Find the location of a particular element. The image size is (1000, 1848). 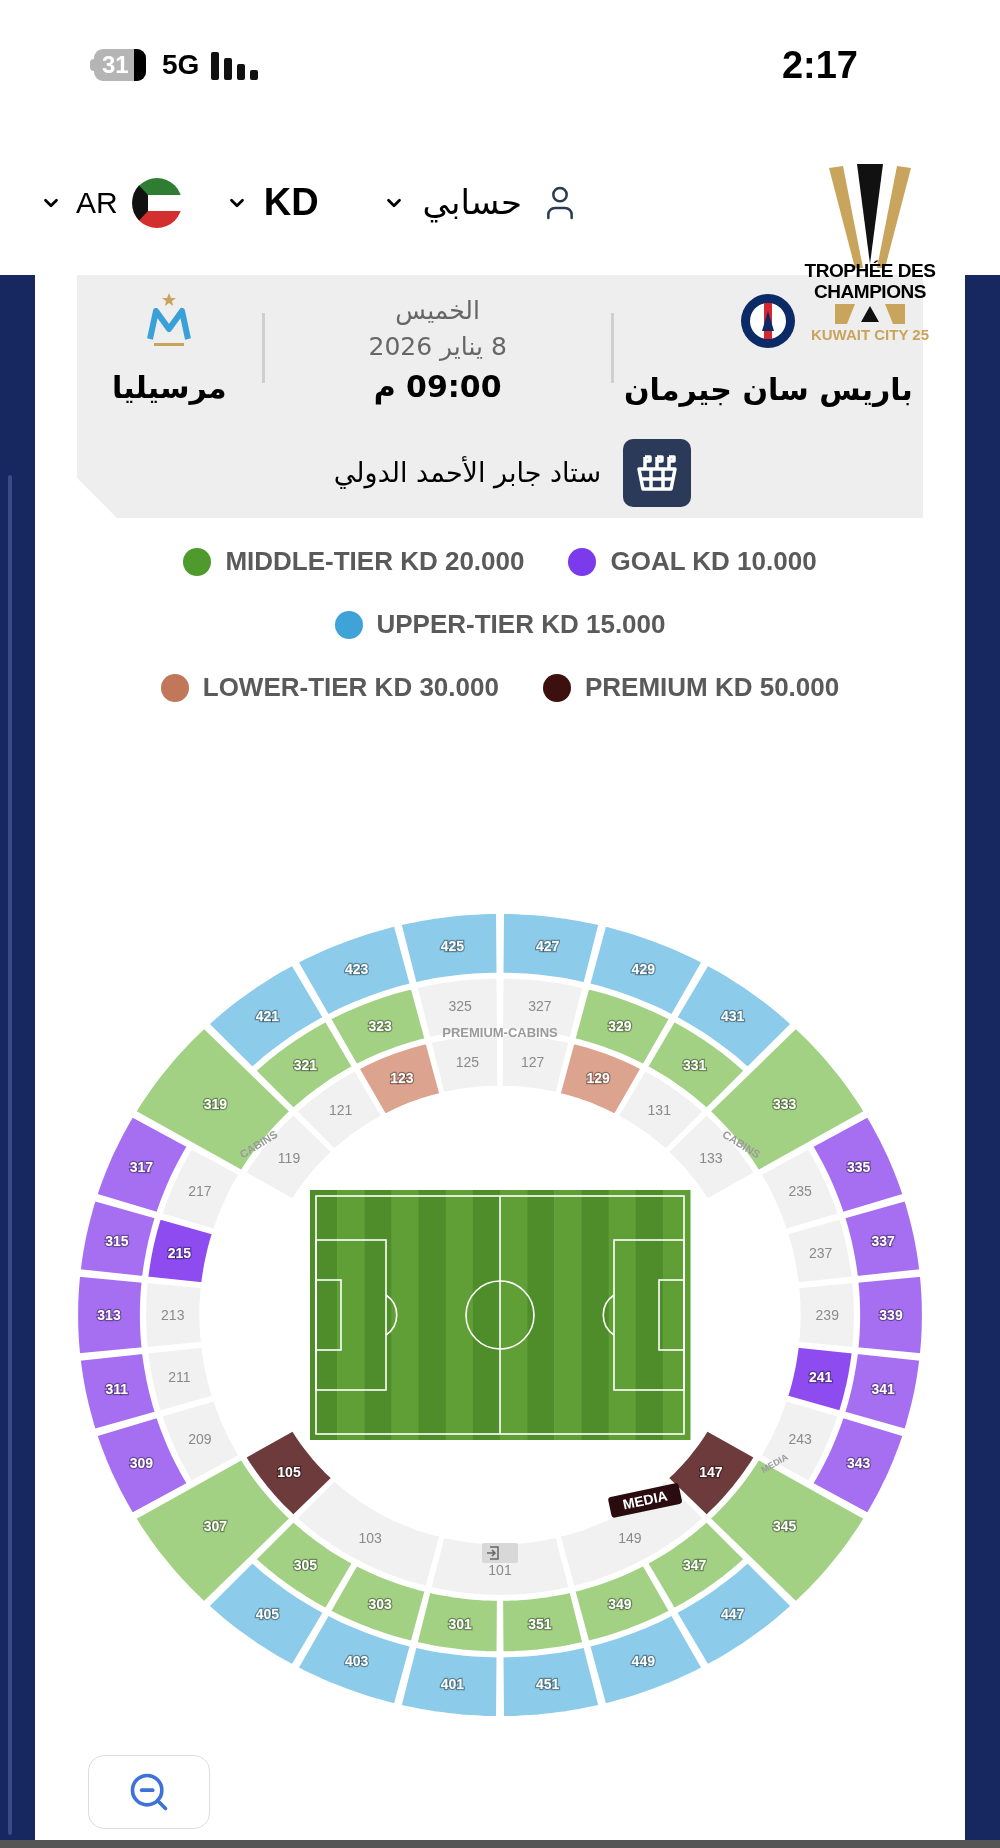

section-number: 303 is located at coordinates (380, 1604).